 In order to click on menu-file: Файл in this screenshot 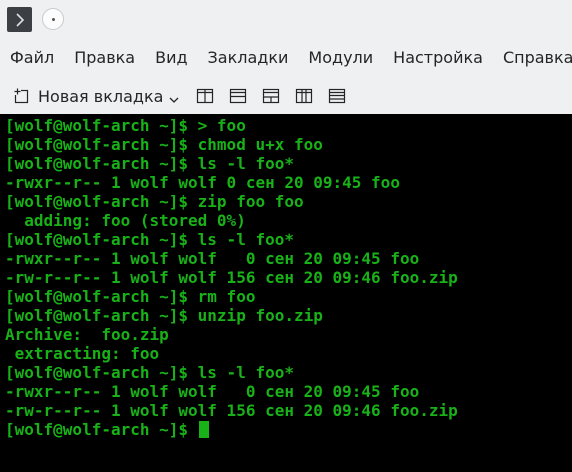, I will do `click(32, 58)`.